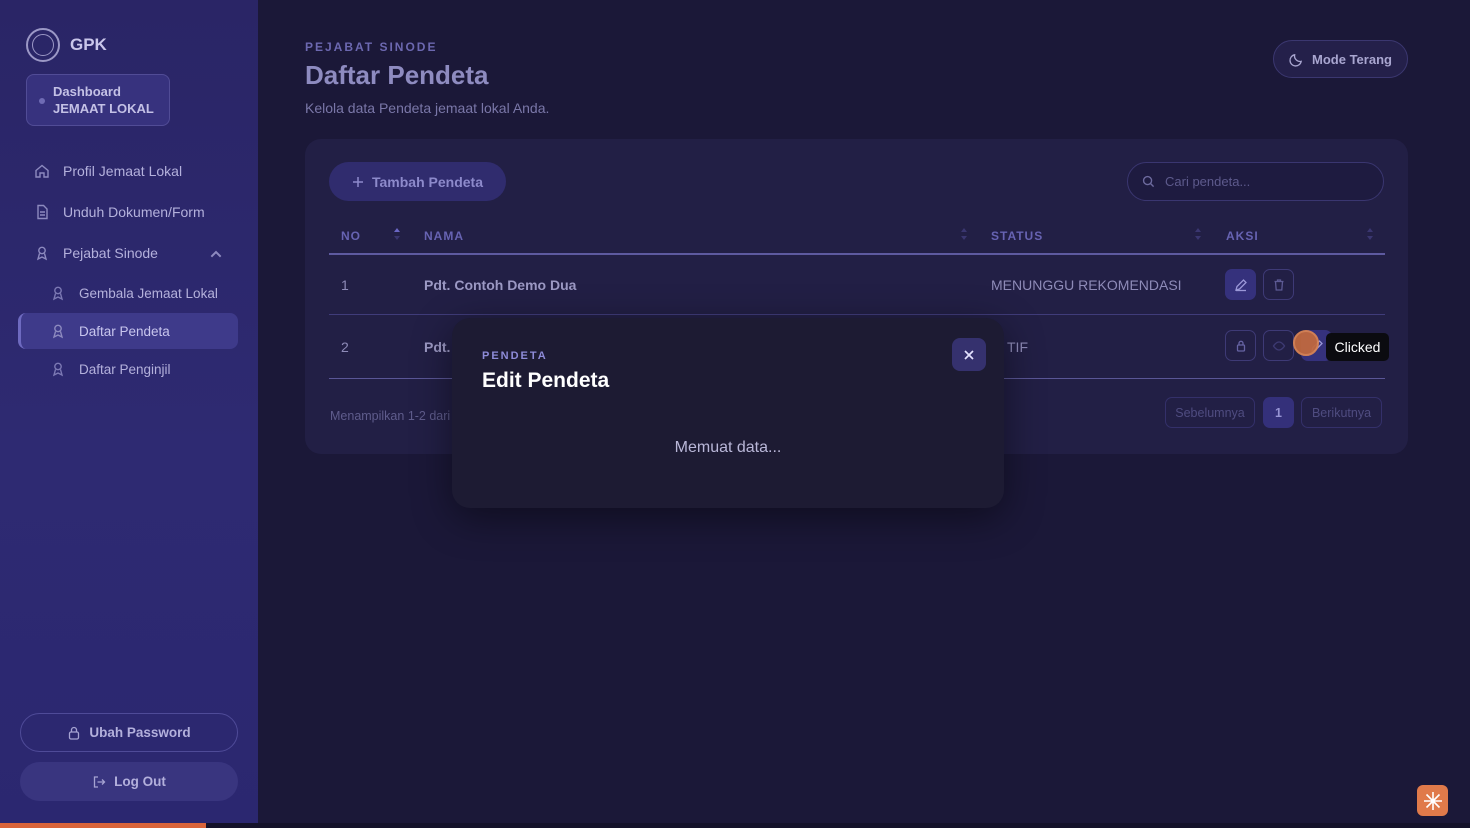 The width and height of the screenshot is (1470, 828). Describe the element at coordinates (371, 47) in the screenshot. I see `page-eyebrow: PEJABAT SINODE` at that location.